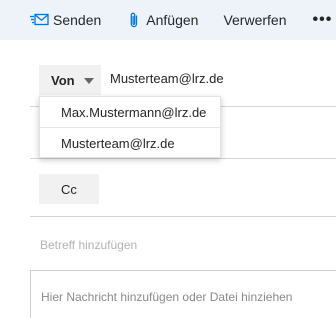 The width and height of the screenshot is (336, 318). Describe the element at coordinates (88, 80) in the screenshot. I see `chevron-down-icon` at that location.